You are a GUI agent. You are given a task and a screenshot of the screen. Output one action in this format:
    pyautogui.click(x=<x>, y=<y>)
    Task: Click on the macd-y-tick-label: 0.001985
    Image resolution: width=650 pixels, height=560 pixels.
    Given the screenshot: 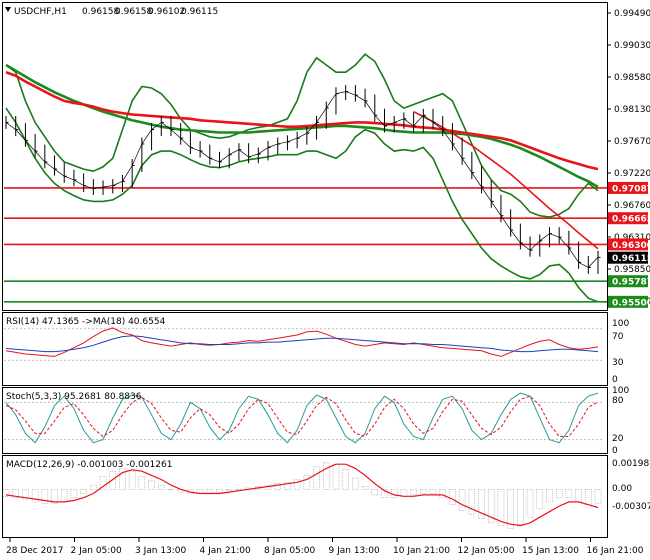 What is the action you would take?
    pyautogui.click(x=631, y=464)
    